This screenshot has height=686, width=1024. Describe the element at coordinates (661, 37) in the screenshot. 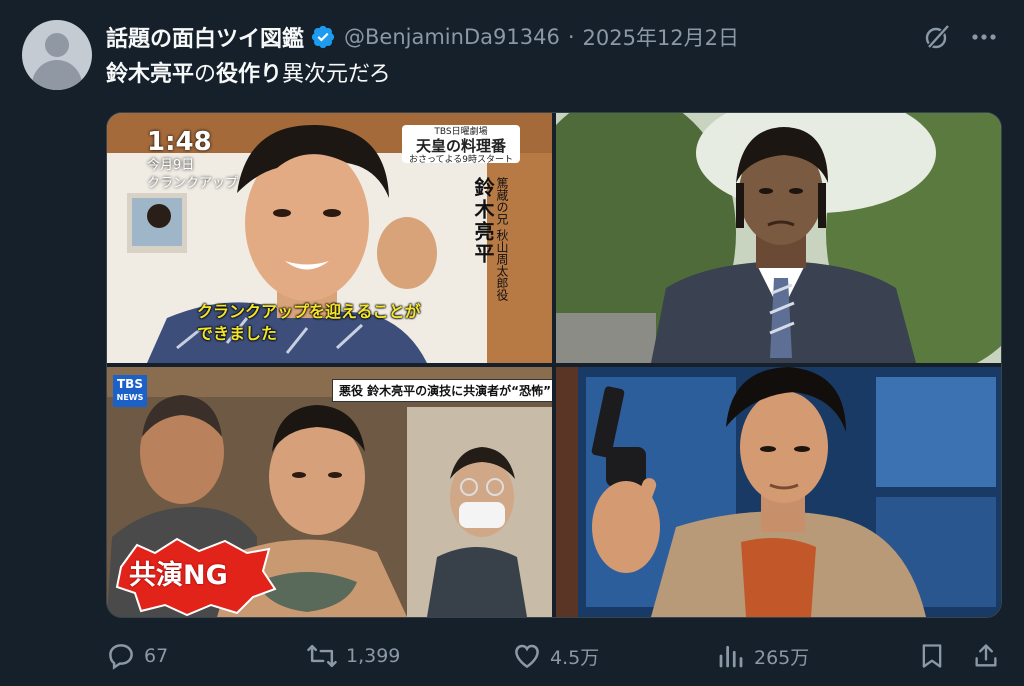

I see `tweet-date: 2025年12月2日` at that location.